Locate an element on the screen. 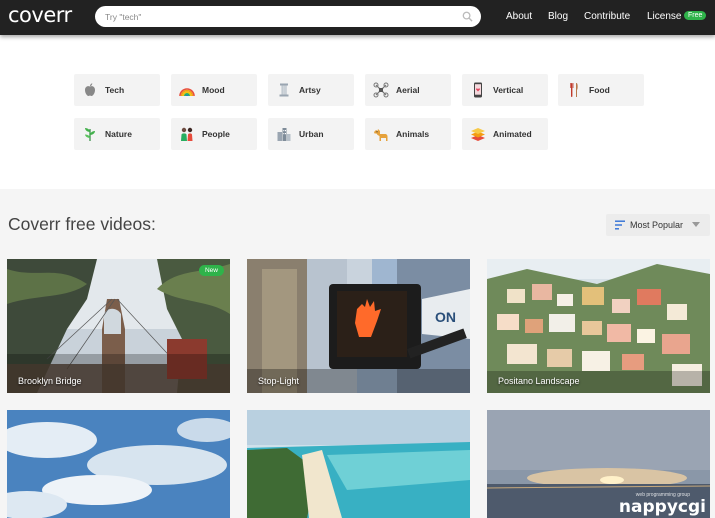  sort-icon is located at coordinates (620, 225).